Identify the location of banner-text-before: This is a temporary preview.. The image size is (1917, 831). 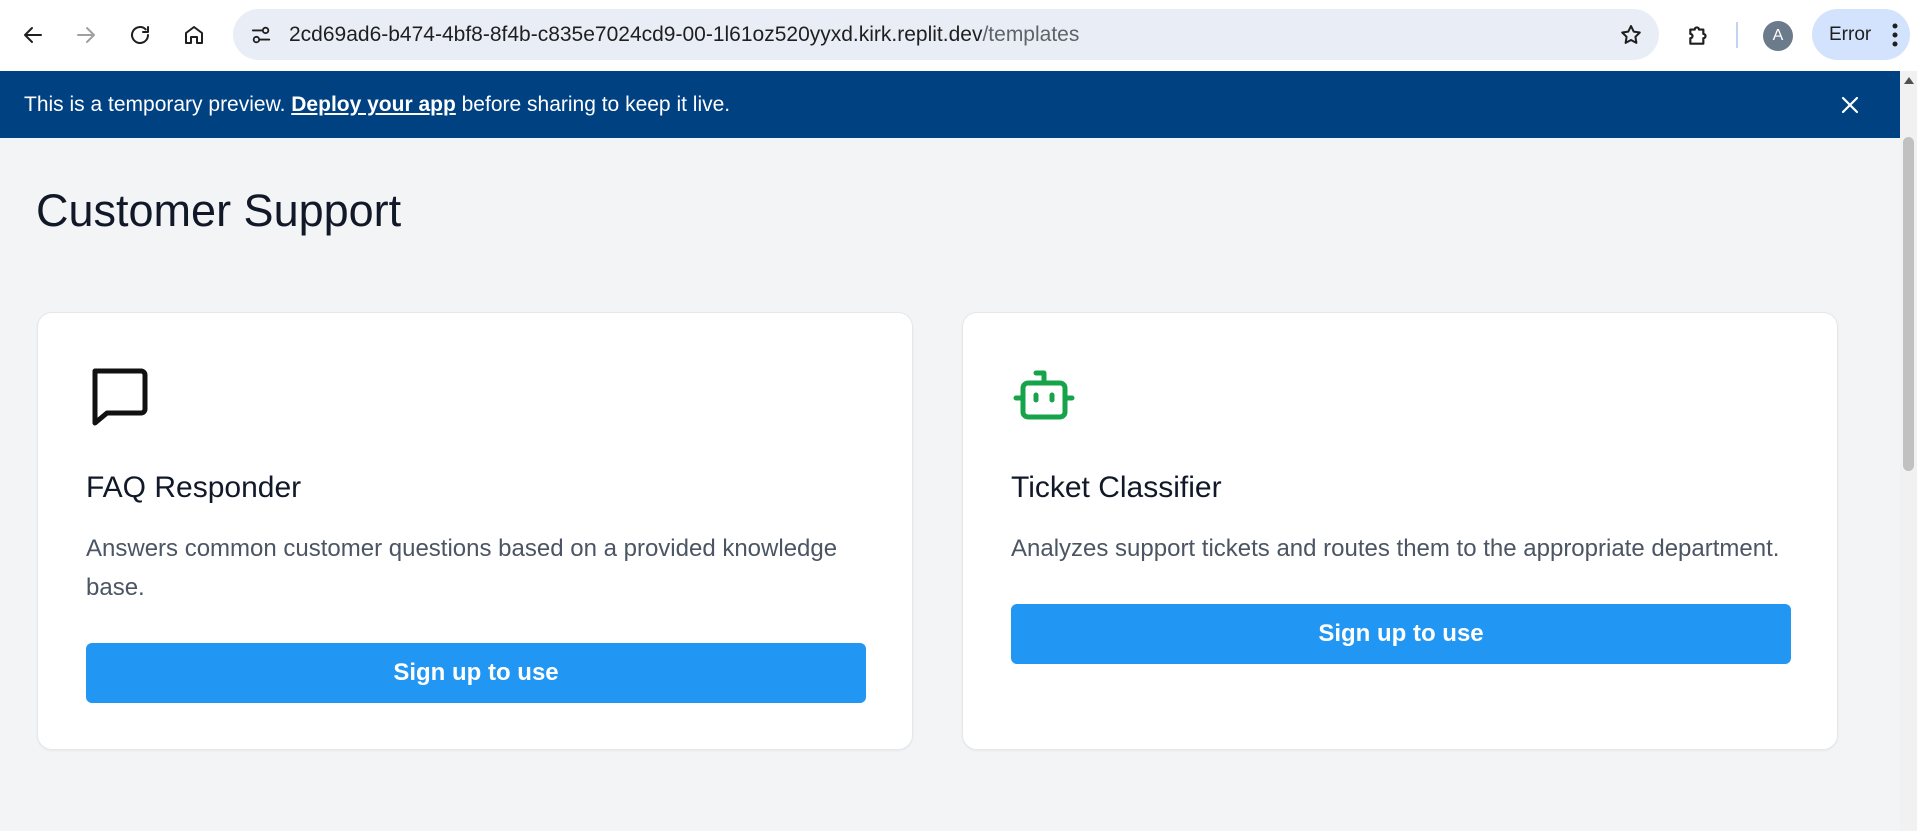
(158, 104).